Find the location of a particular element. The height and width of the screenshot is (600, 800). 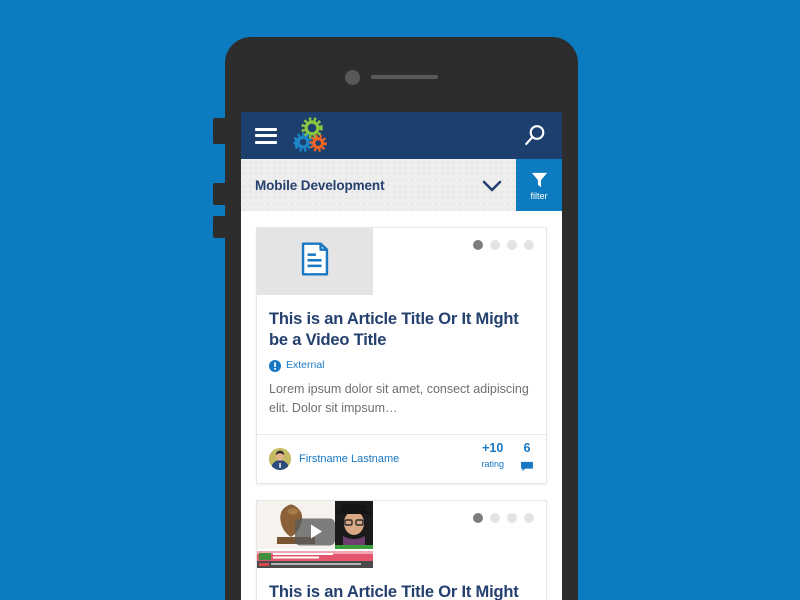

three-gears-logo is located at coordinates (312, 135).